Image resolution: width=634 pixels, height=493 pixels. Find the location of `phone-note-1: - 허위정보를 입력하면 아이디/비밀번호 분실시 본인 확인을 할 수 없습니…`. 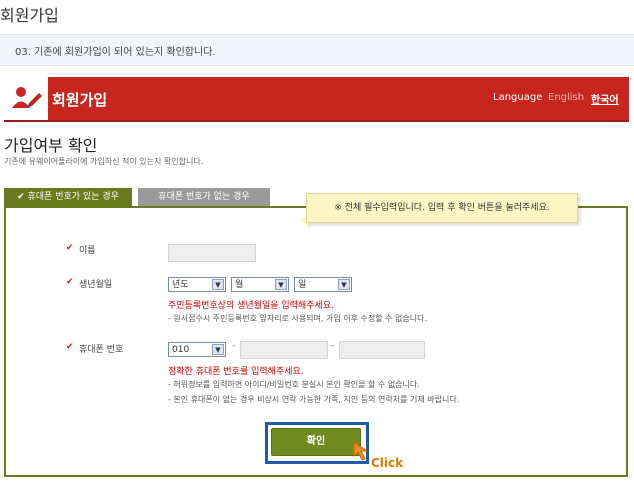

phone-note-1: - 허위정보를 입력하면 아이디/비밀번호 분실시 본인 확인을 할 수 없습니… is located at coordinates (294, 384).